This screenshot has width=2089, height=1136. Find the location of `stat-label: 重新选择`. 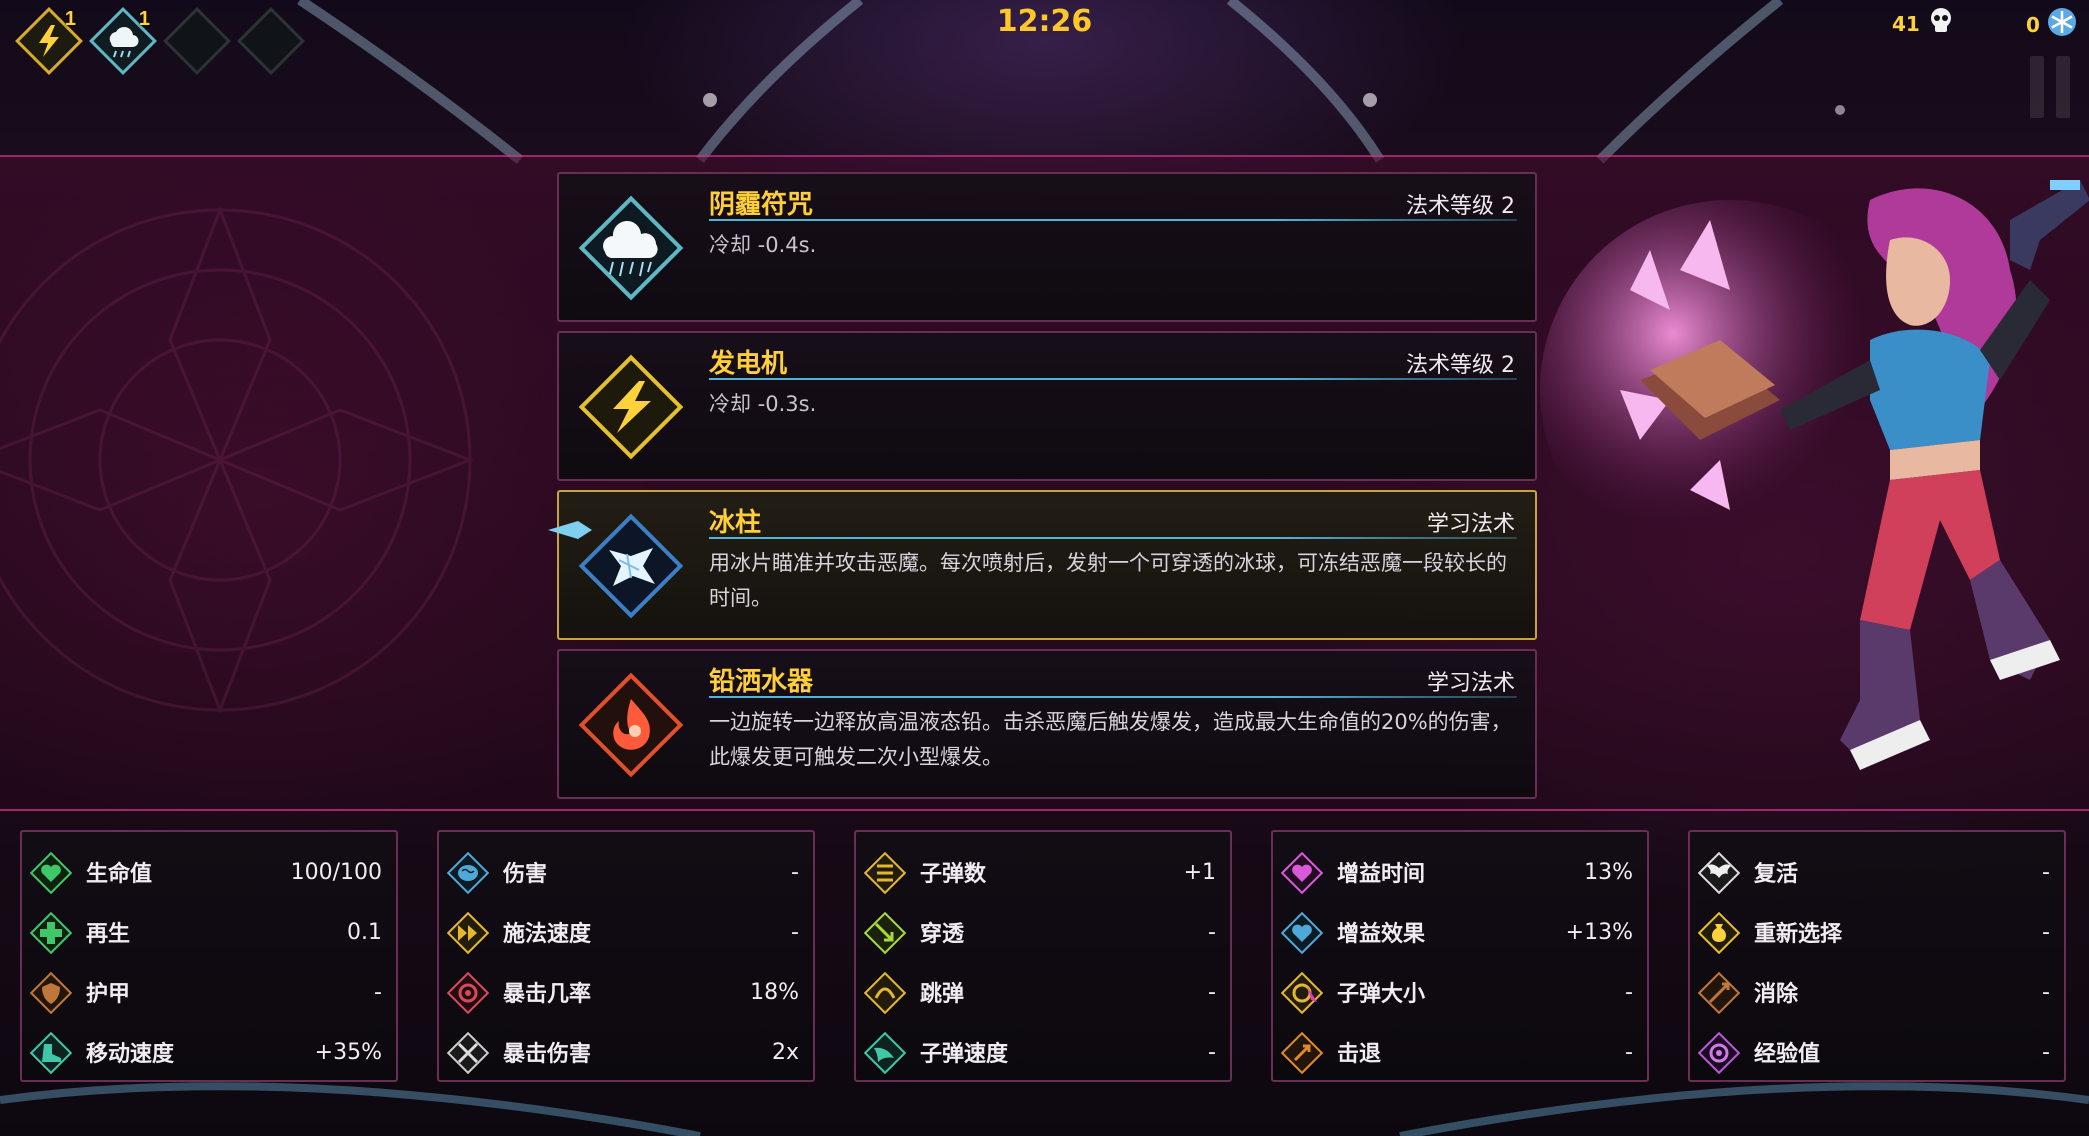

stat-label: 重新选择 is located at coordinates (1798, 934).